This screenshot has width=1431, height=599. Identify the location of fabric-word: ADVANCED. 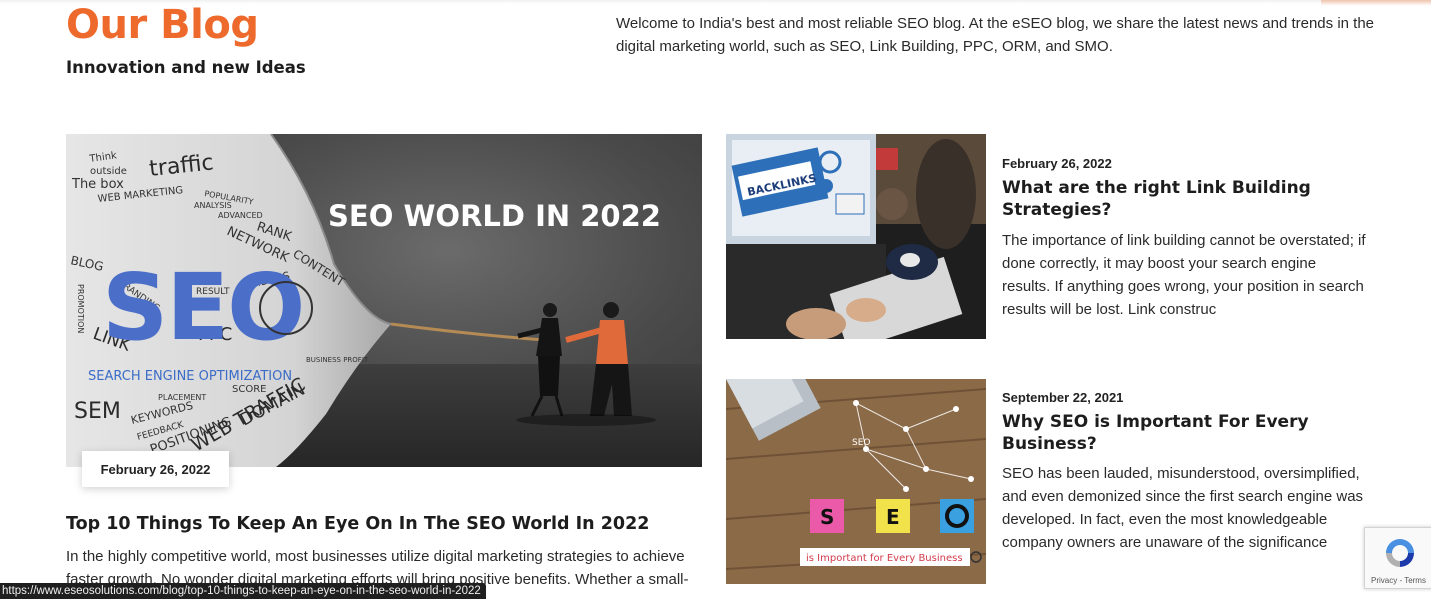
(240, 215).